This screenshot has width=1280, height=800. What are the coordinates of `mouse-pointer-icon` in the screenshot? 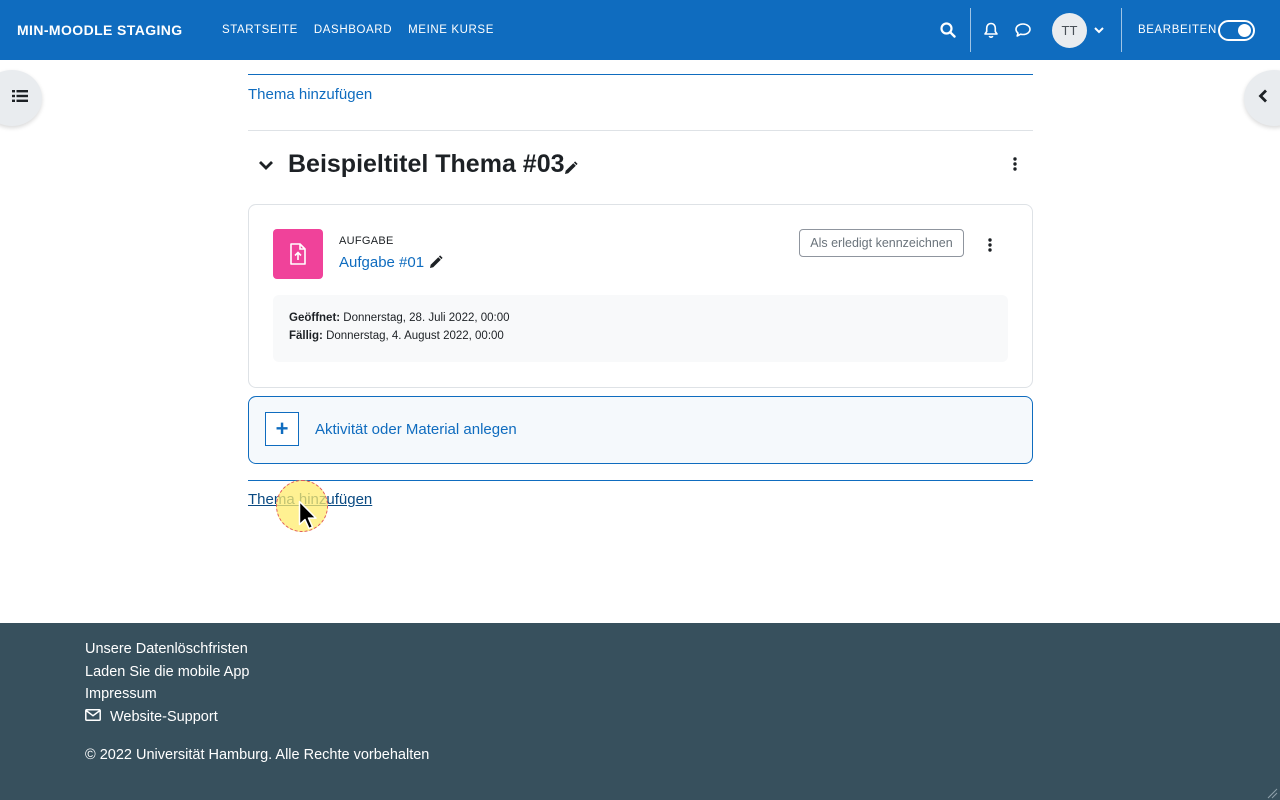 It's located at (308, 517).